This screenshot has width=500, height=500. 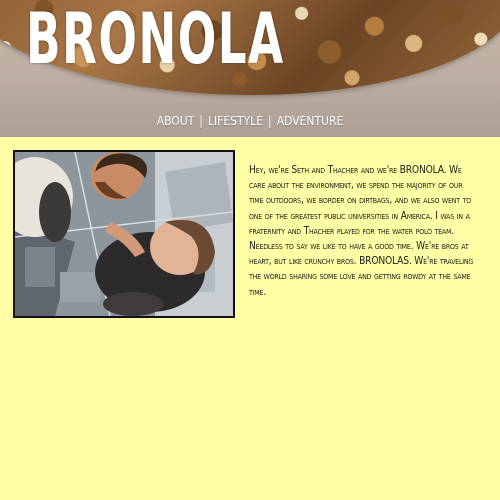 I want to click on main-nav: ABOUT | LIFESTYLE | ADVENTURE, so click(x=250, y=121).